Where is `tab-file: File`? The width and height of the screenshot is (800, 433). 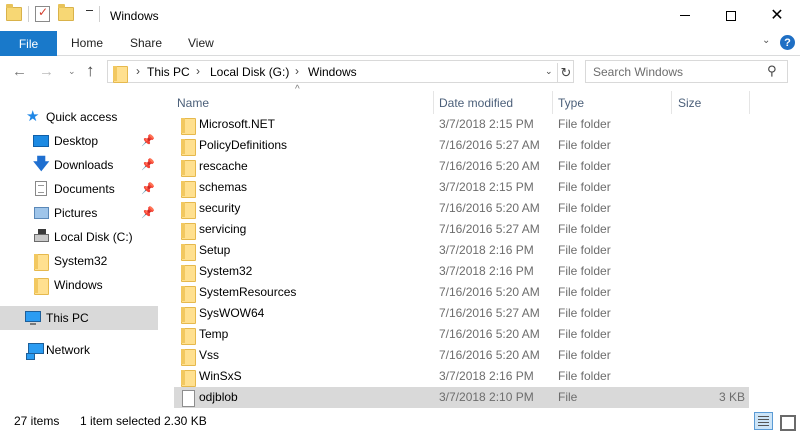 tab-file: File is located at coordinates (28, 43).